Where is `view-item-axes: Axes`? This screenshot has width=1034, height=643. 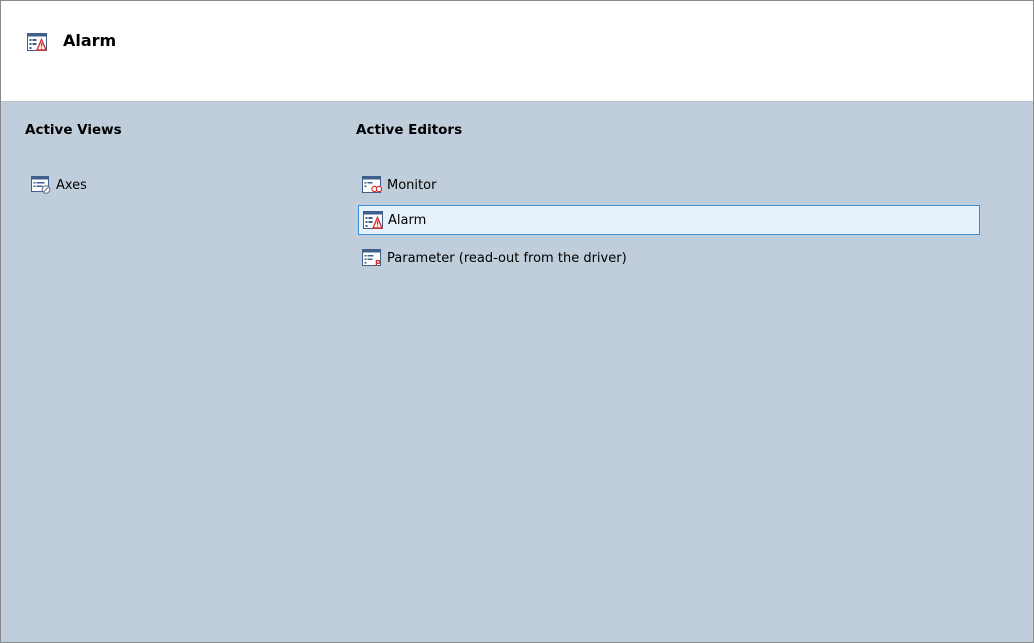
view-item-axes: Axes is located at coordinates (59, 185).